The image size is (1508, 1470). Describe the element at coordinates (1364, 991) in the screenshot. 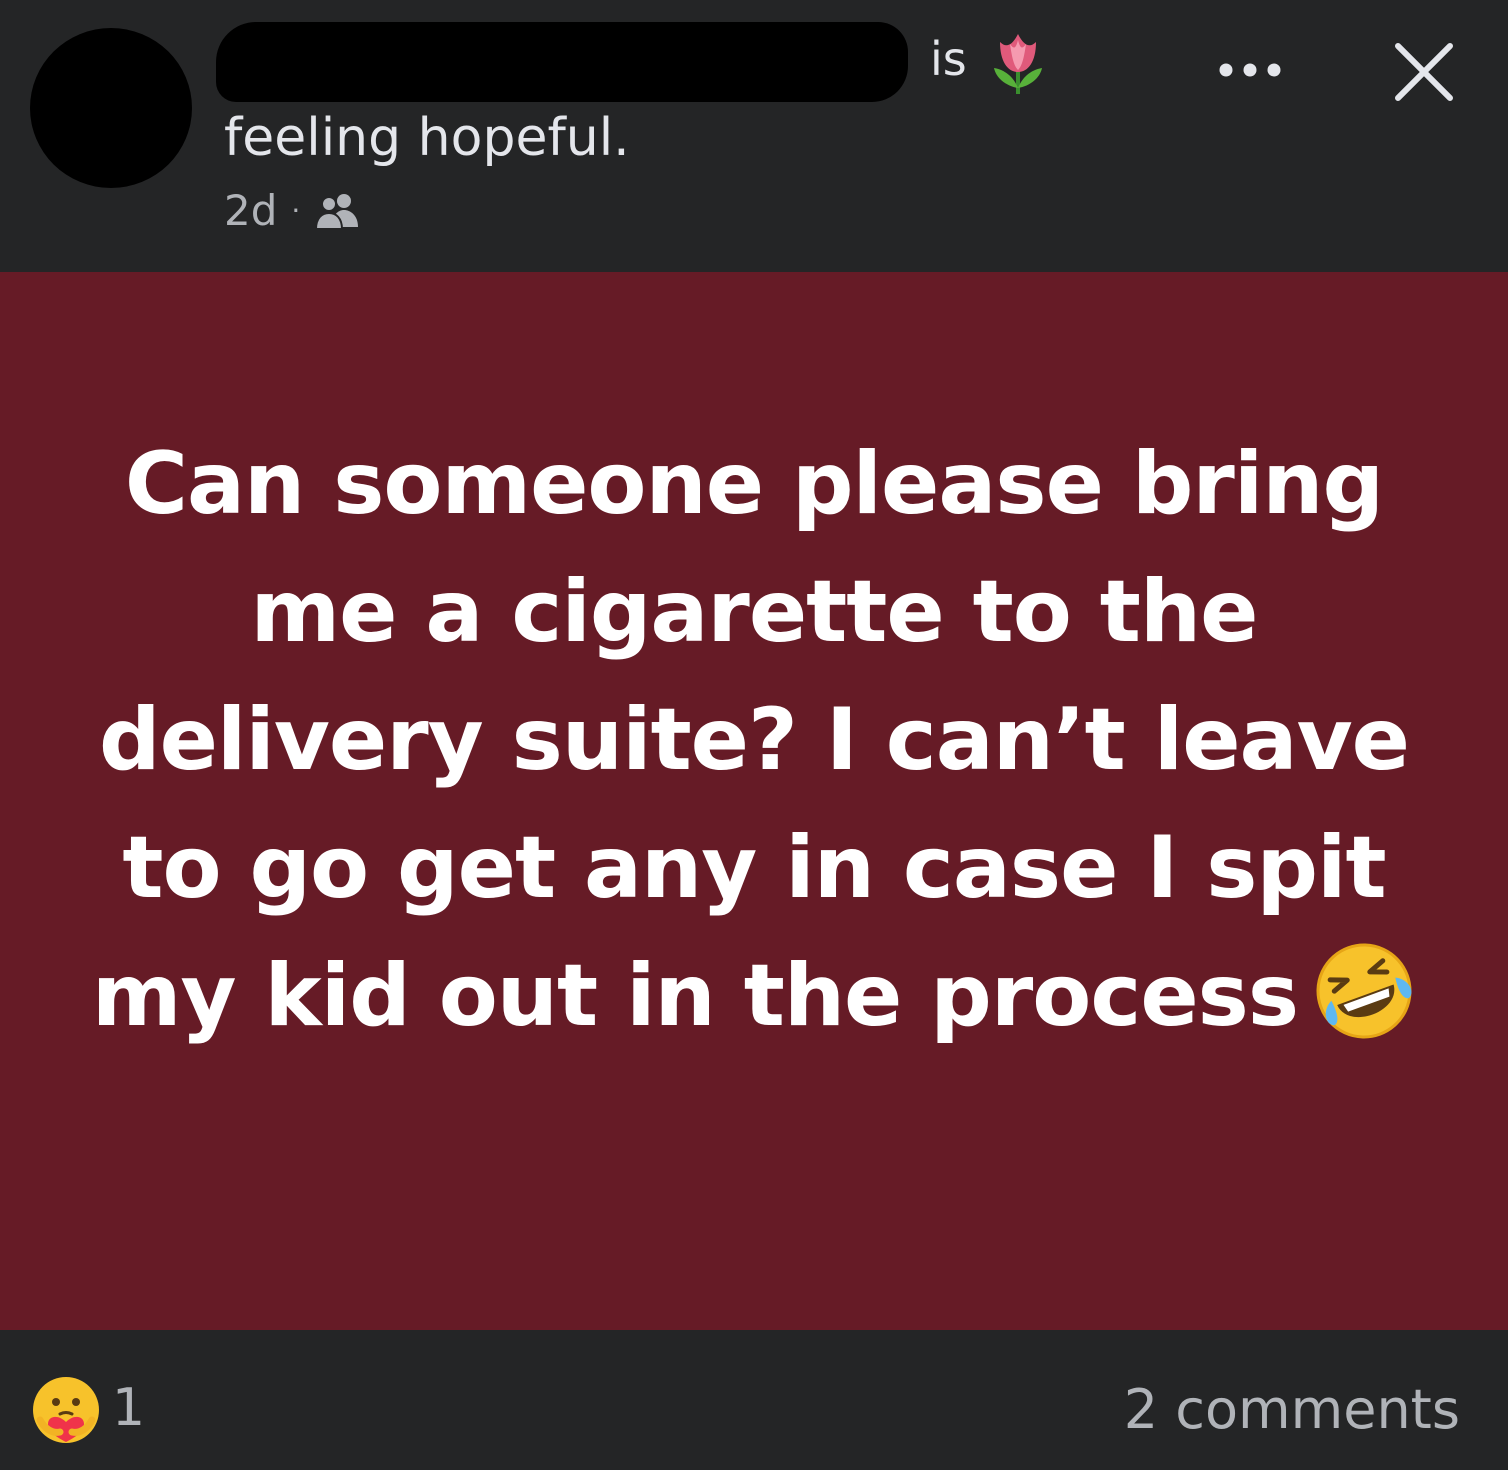

I see `rolling-on-floor-laughing-icon` at that location.